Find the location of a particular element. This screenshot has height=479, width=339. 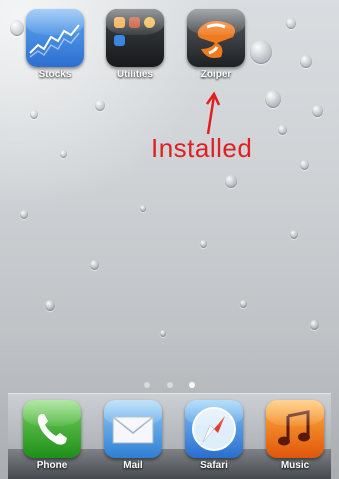

app-label: Stocks is located at coordinates (55, 74).